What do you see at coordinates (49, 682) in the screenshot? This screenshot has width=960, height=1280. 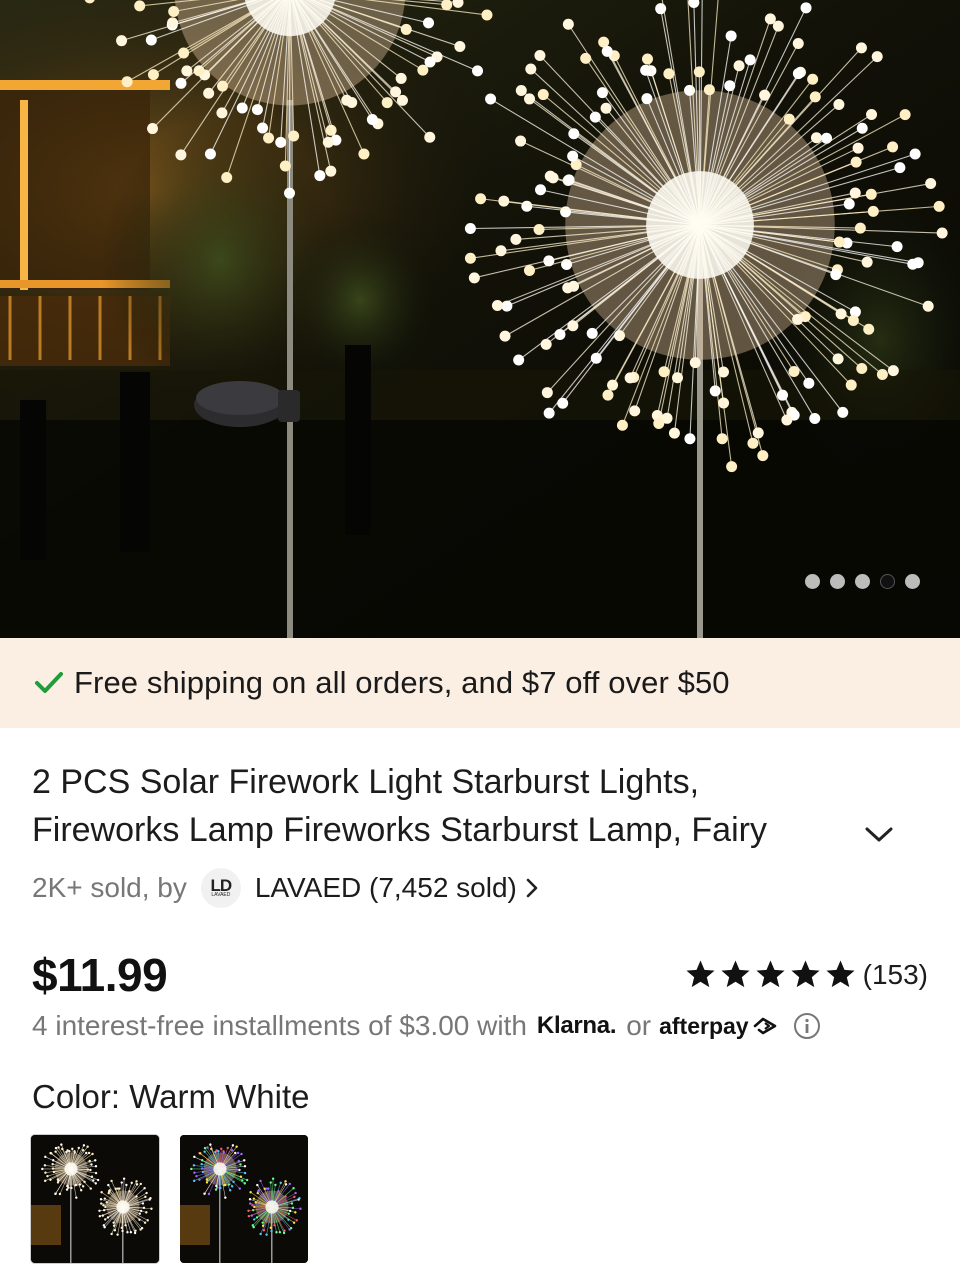 I see `check-icon` at bounding box center [49, 682].